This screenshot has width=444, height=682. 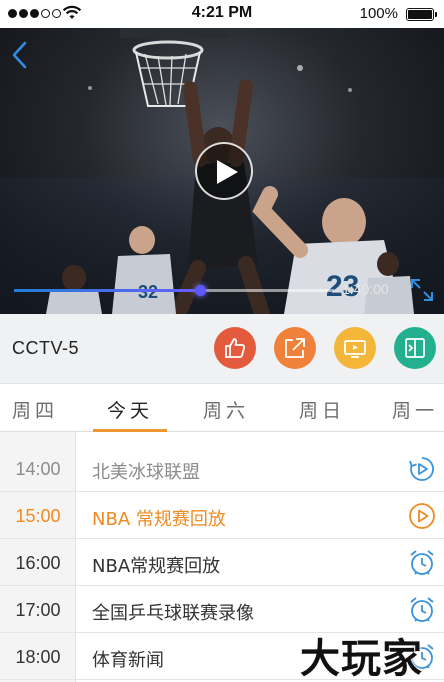 What do you see at coordinates (173, 613) in the screenshot?
I see `program-title: 全国乒乓球联赛录像` at bounding box center [173, 613].